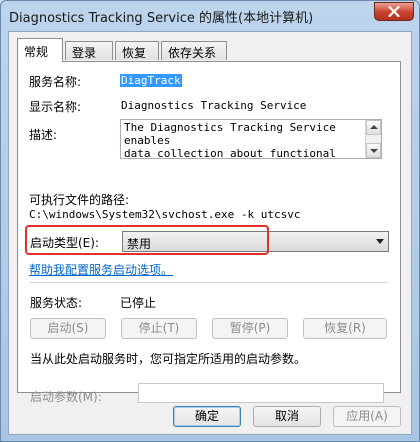 Image resolution: width=420 pixels, height=442 pixels. I want to click on path-label: 可执行文件的路径:, so click(79, 200).